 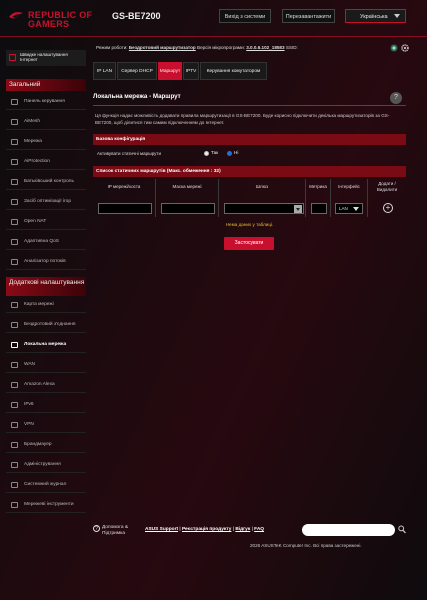 What do you see at coordinates (191, 71) in the screenshot?
I see `tab-item: IPTV` at bounding box center [191, 71].